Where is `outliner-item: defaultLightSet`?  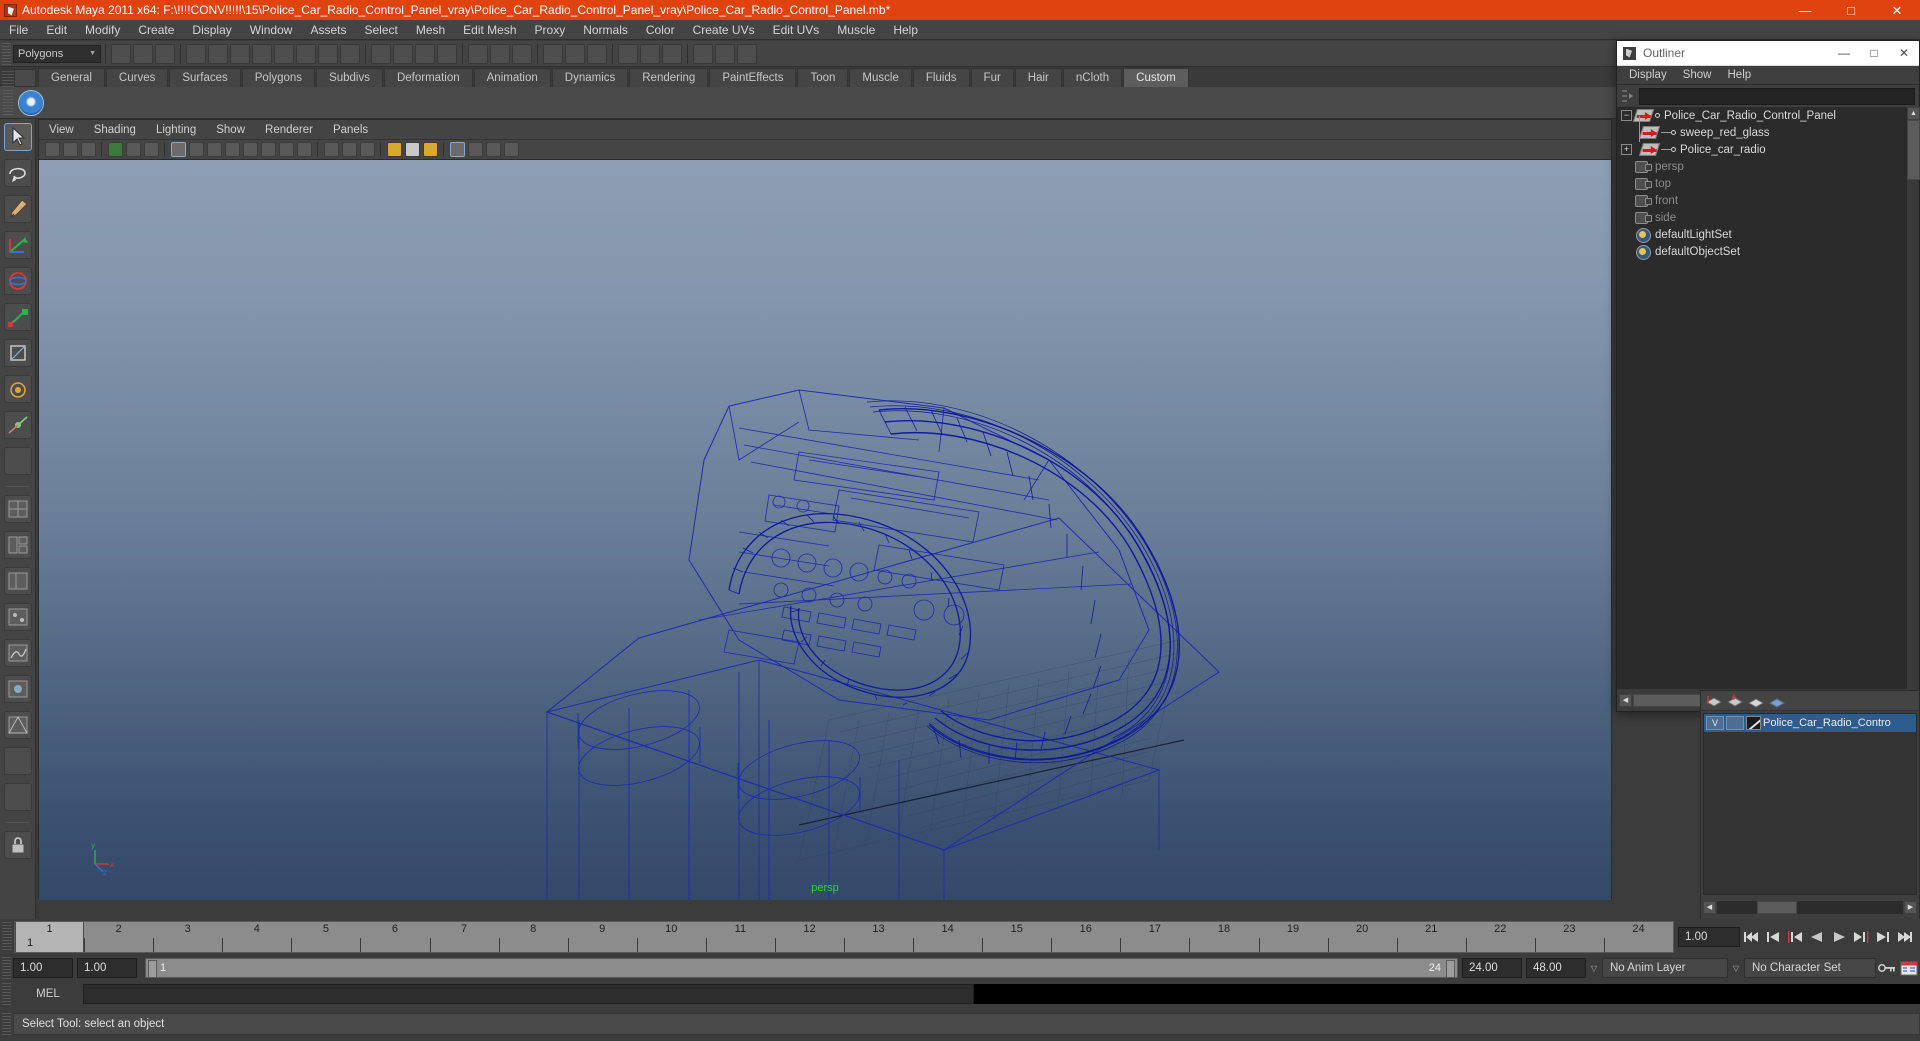 outliner-item: defaultLightSet is located at coordinates (1768, 234).